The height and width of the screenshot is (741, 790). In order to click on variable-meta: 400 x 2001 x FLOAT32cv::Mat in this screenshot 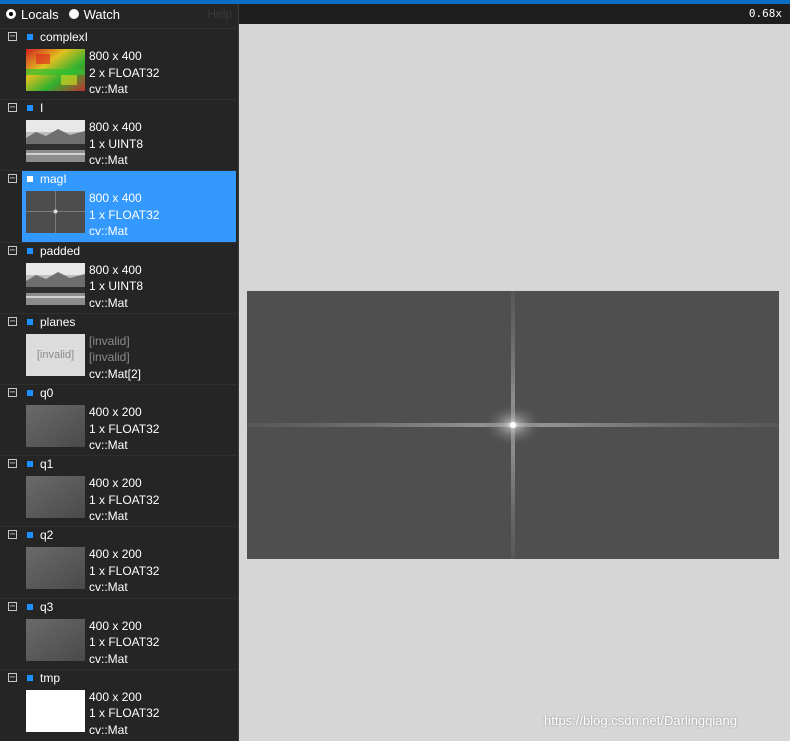, I will do `click(124, 429)`.